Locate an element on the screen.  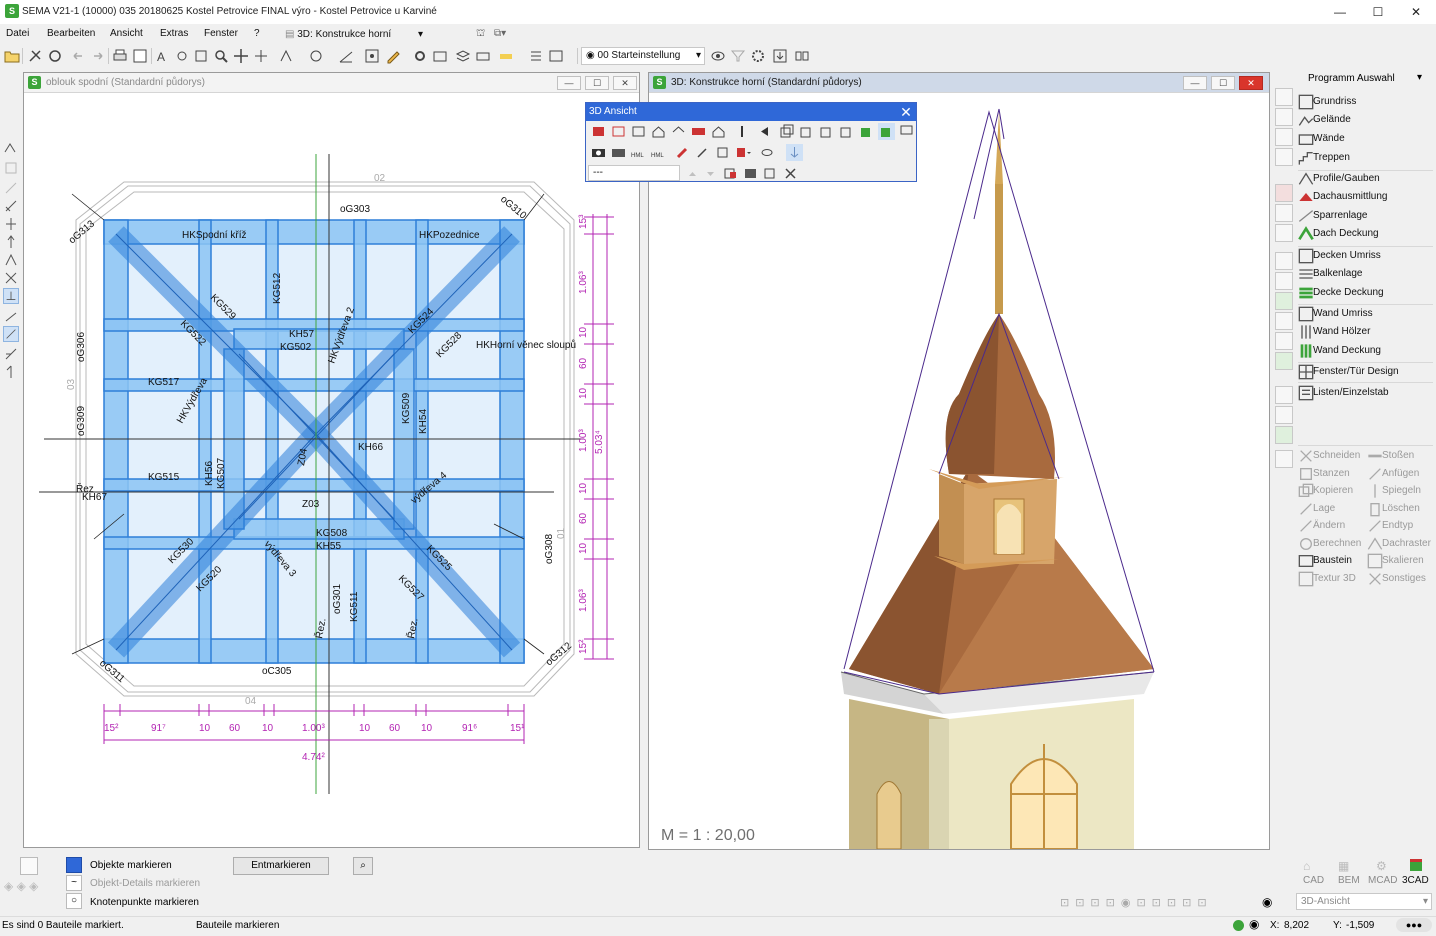
program-decken-umriss: Decken Umriss is located at coordinates (1339, 256).